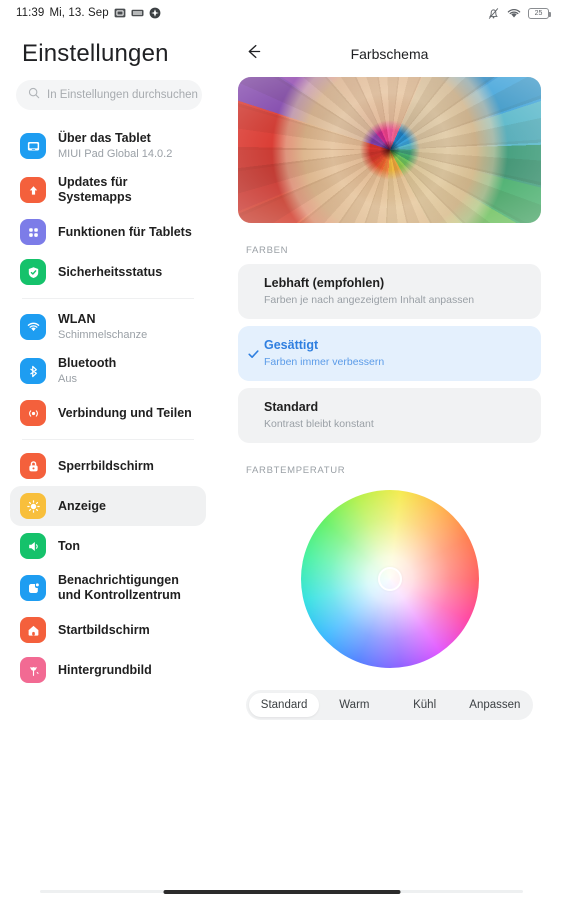 The image size is (563, 900). I want to click on color-option-standard: Standard Kontrast bleibt konstant, so click(389, 415).